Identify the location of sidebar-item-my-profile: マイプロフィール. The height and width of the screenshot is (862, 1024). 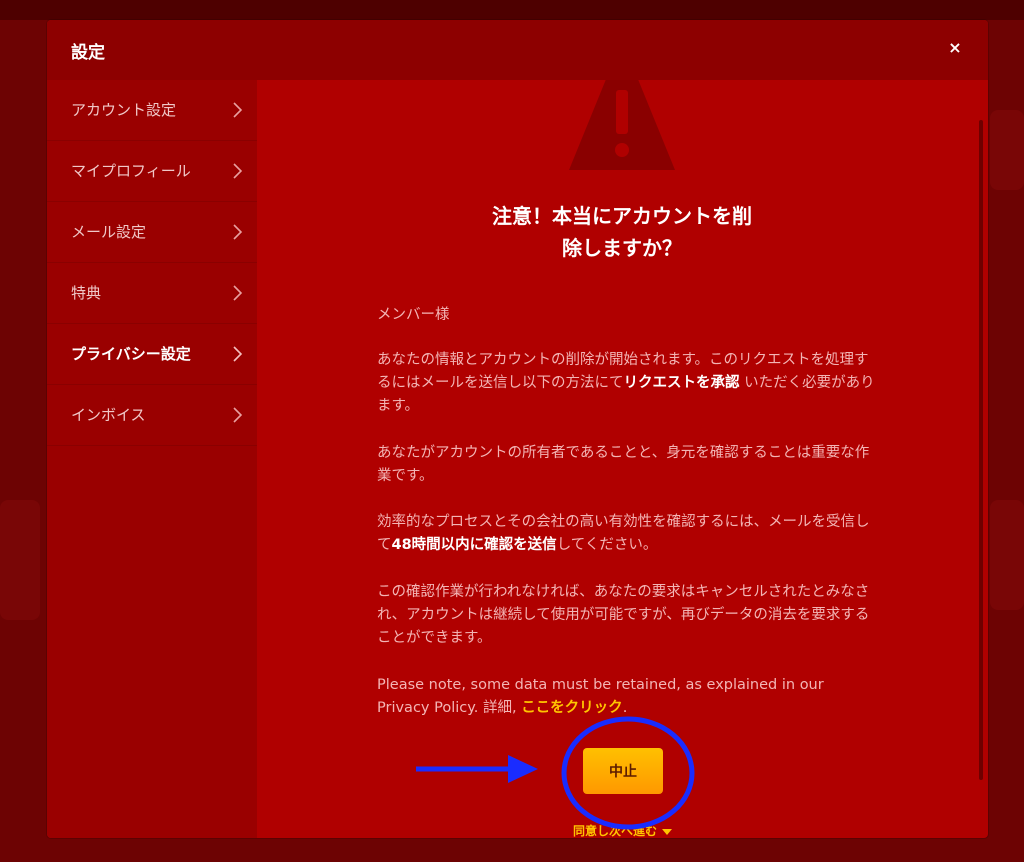
(152, 171).